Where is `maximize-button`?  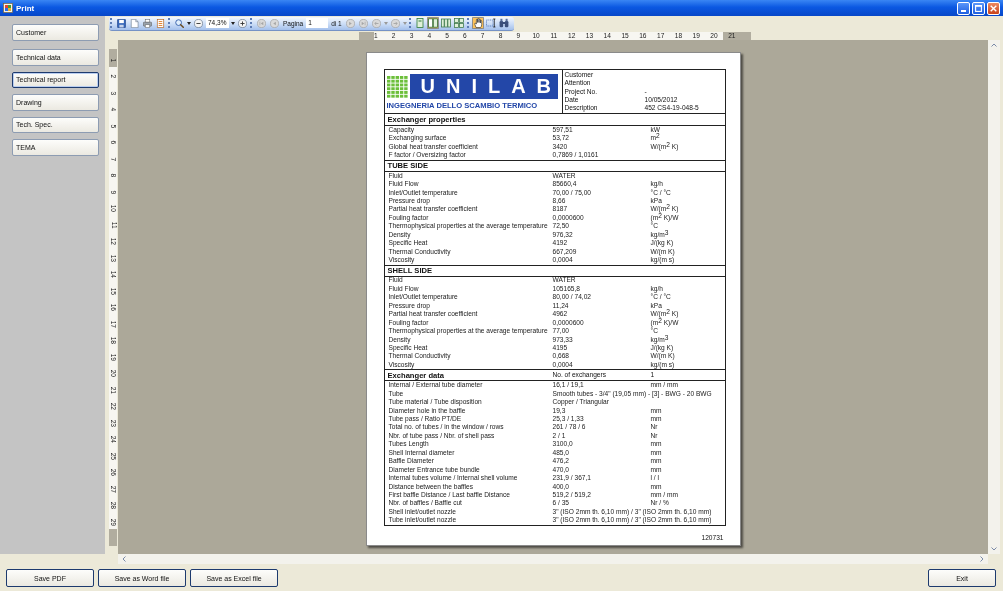 maximize-button is located at coordinates (978, 8).